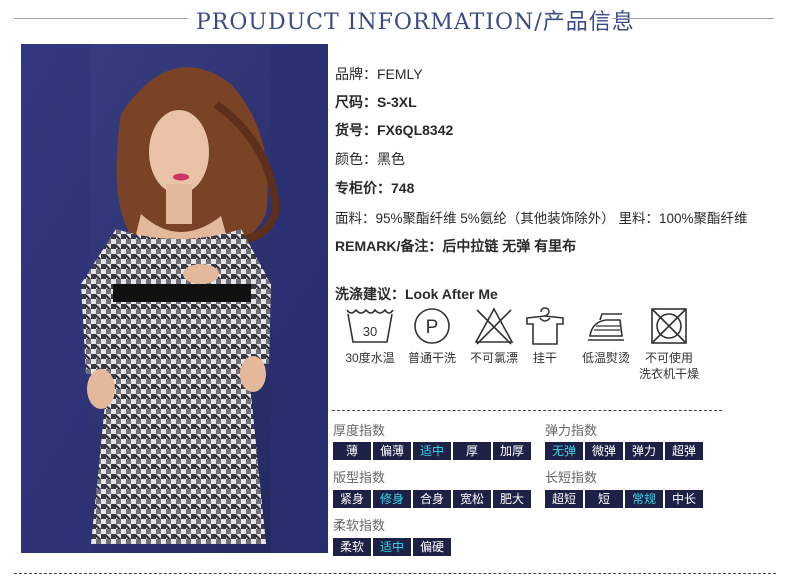 Image resolution: width=789 pixels, height=583 pixels. Describe the element at coordinates (415, 130) in the screenshot. I see `item-no-value: FX6QL8342` at that location.